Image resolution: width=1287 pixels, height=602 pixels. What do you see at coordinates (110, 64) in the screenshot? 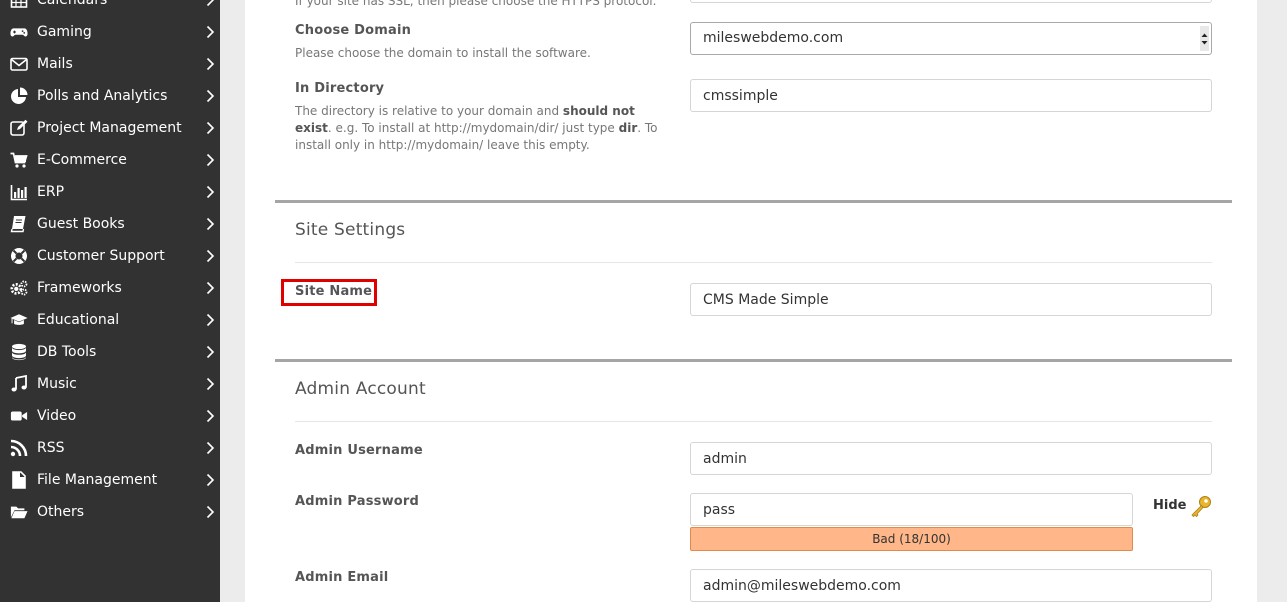
I see `sidebar-item-mails: Mails` at bounding box center [110, 64].